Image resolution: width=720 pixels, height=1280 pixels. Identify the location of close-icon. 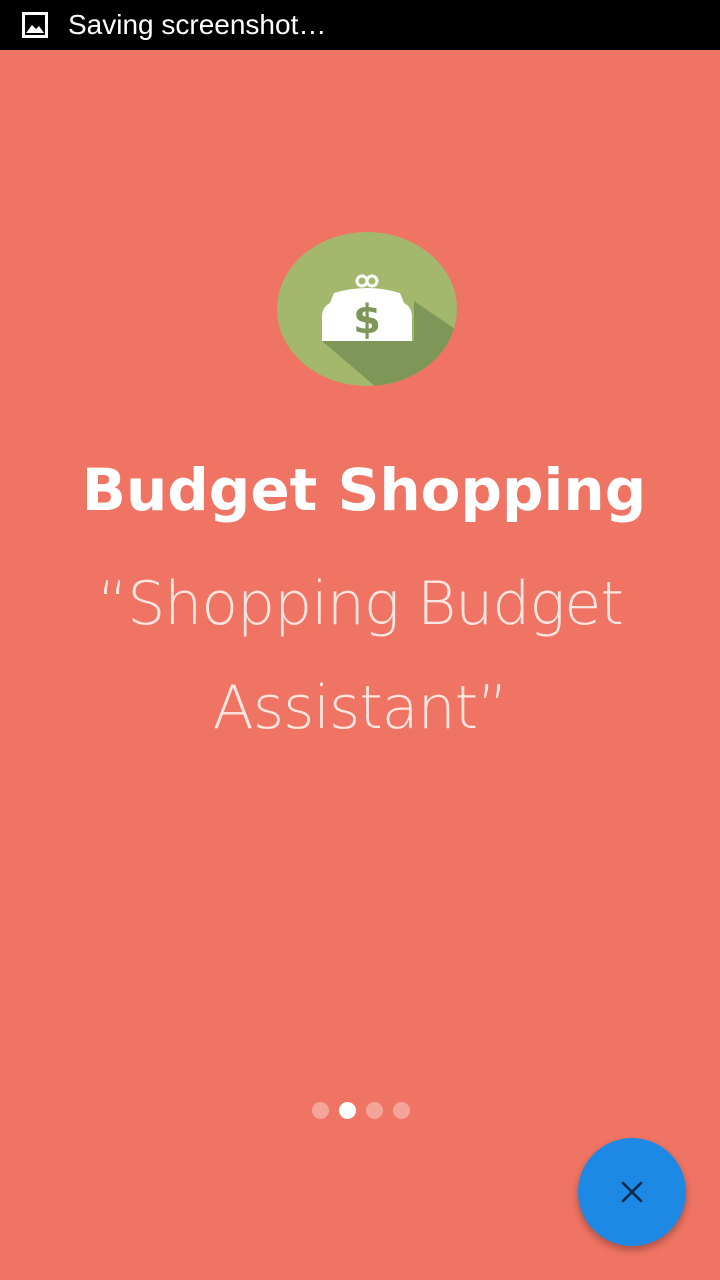
(632, 1192).